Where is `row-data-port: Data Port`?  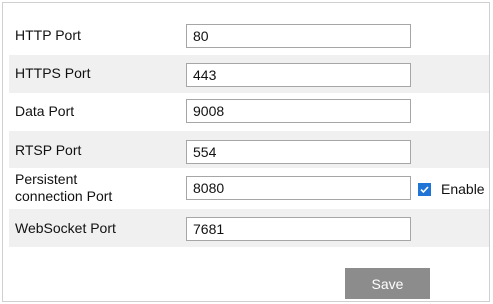
row-data-port: Data Port is located at coordinates (249, 112).